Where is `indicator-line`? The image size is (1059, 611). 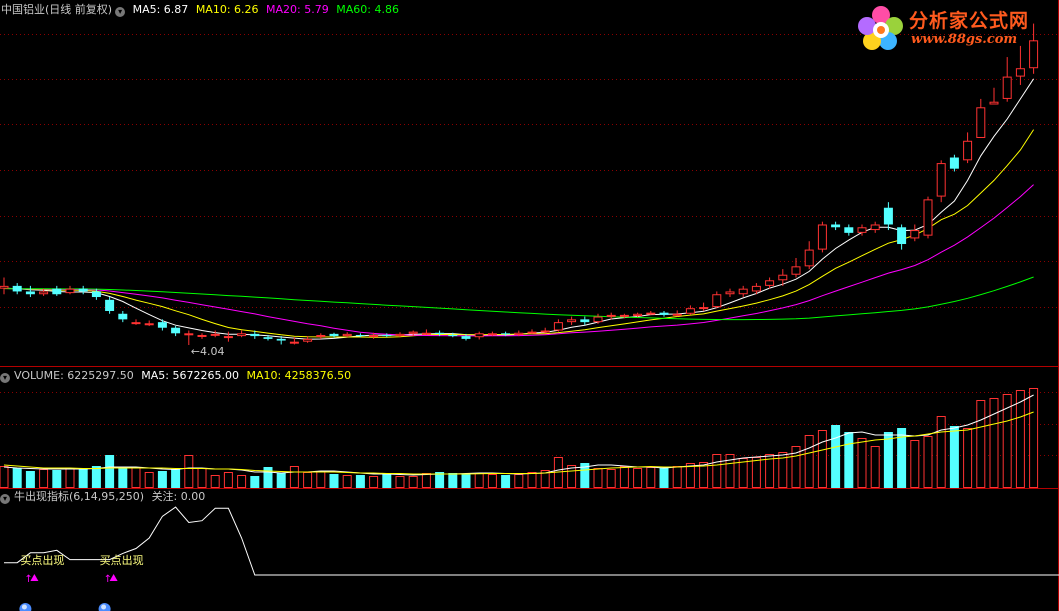
indicator-line is located at coordinates (531, 541).